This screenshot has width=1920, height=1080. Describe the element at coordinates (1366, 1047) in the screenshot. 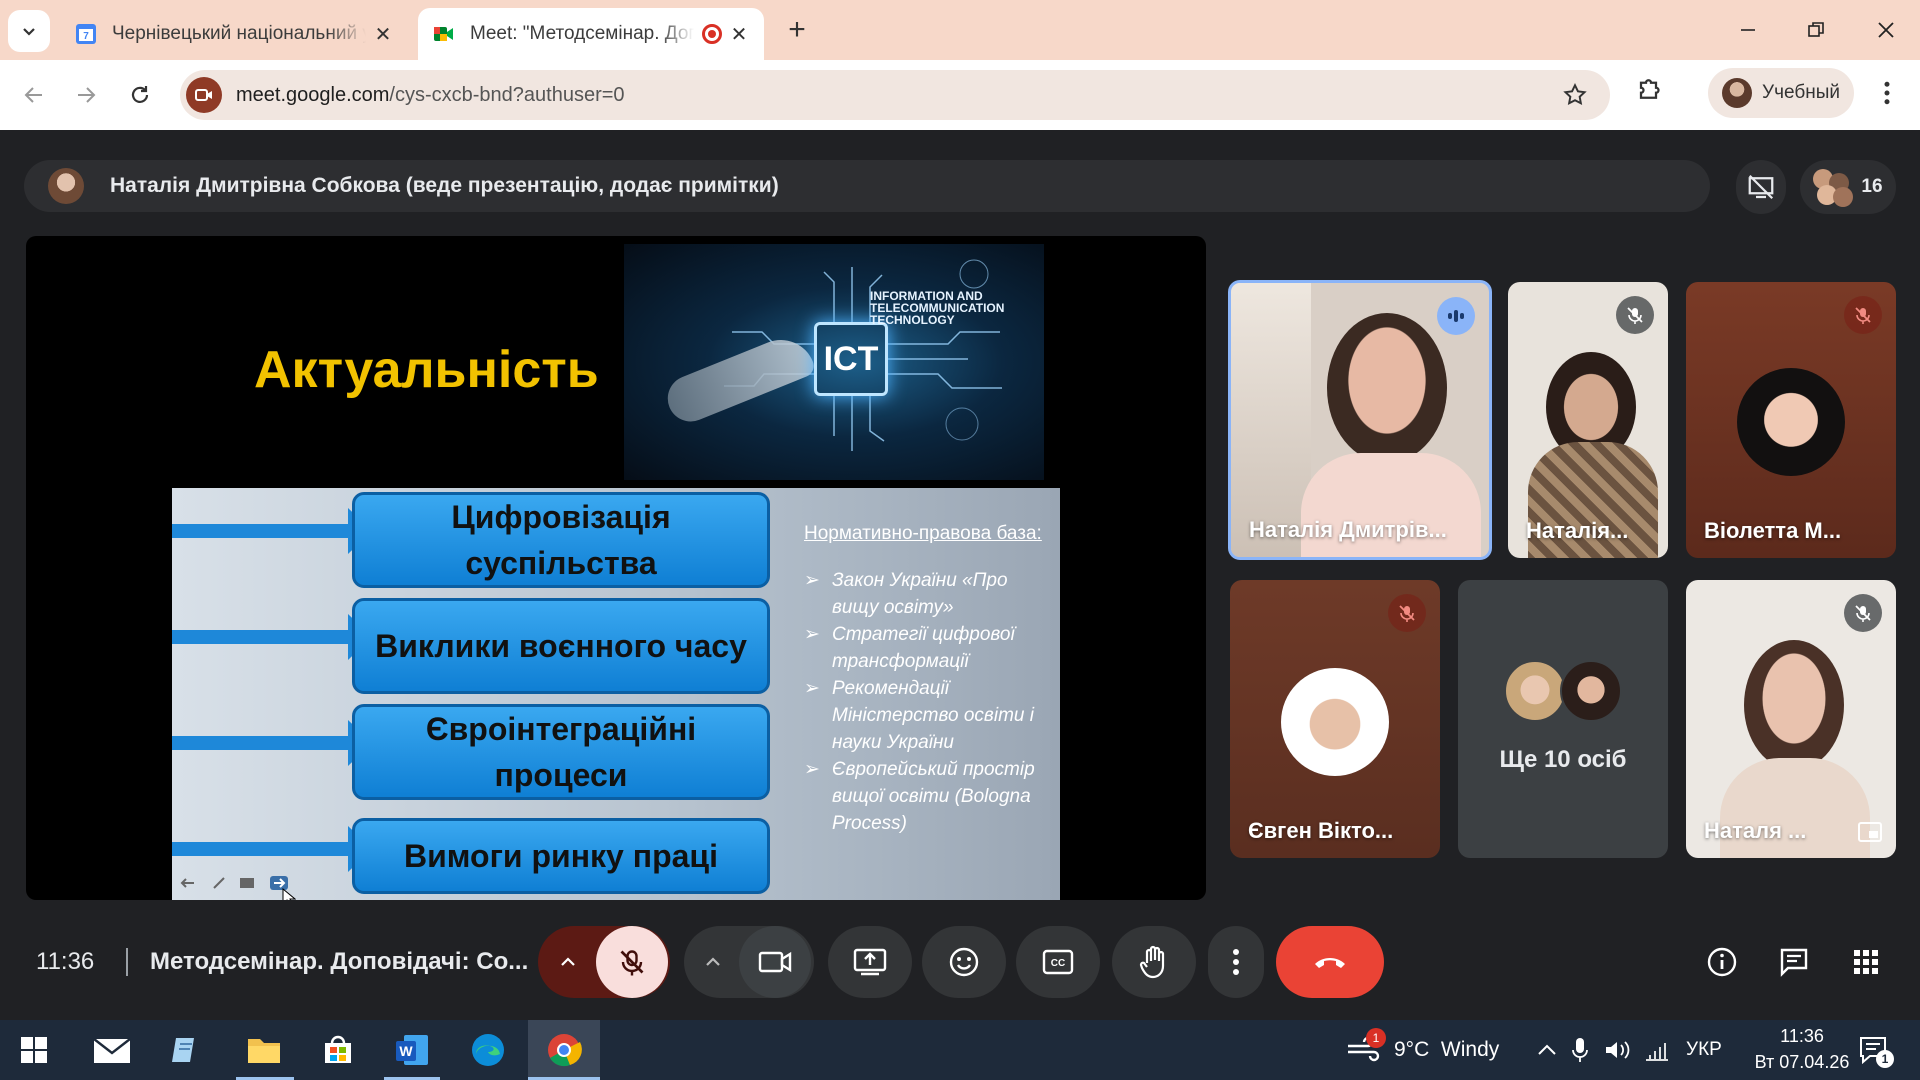

I see `weather-widget: 1` at that location.